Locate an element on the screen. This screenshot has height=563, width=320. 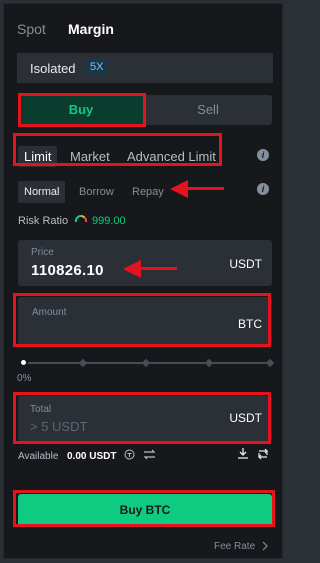
download-icon is located at coordinates (243, 453).